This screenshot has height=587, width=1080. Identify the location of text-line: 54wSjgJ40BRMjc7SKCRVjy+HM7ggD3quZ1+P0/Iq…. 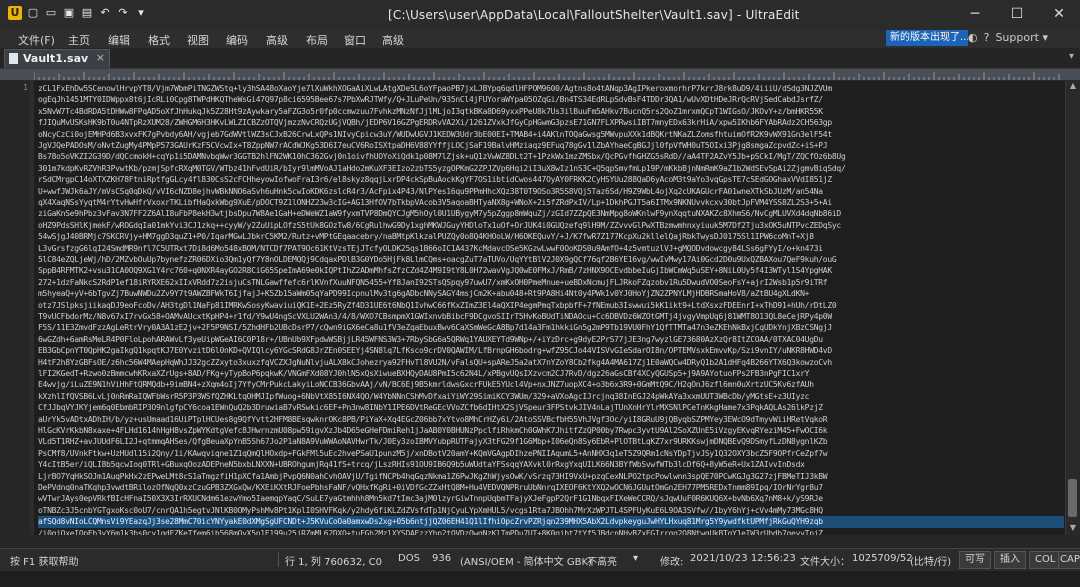
(551, 237).